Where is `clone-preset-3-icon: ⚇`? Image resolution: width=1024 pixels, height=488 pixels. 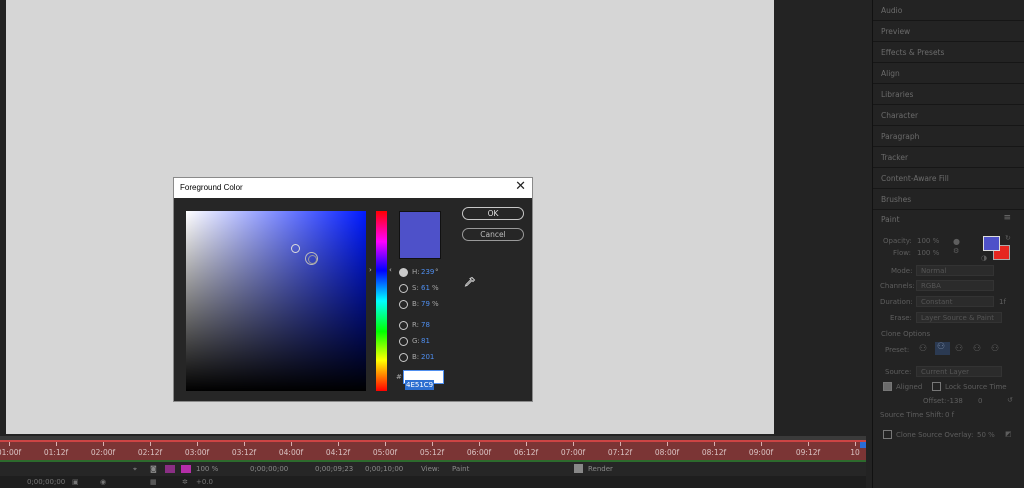 clone-preset-3-icon: ⚇ is located at coordinates (959, 349).